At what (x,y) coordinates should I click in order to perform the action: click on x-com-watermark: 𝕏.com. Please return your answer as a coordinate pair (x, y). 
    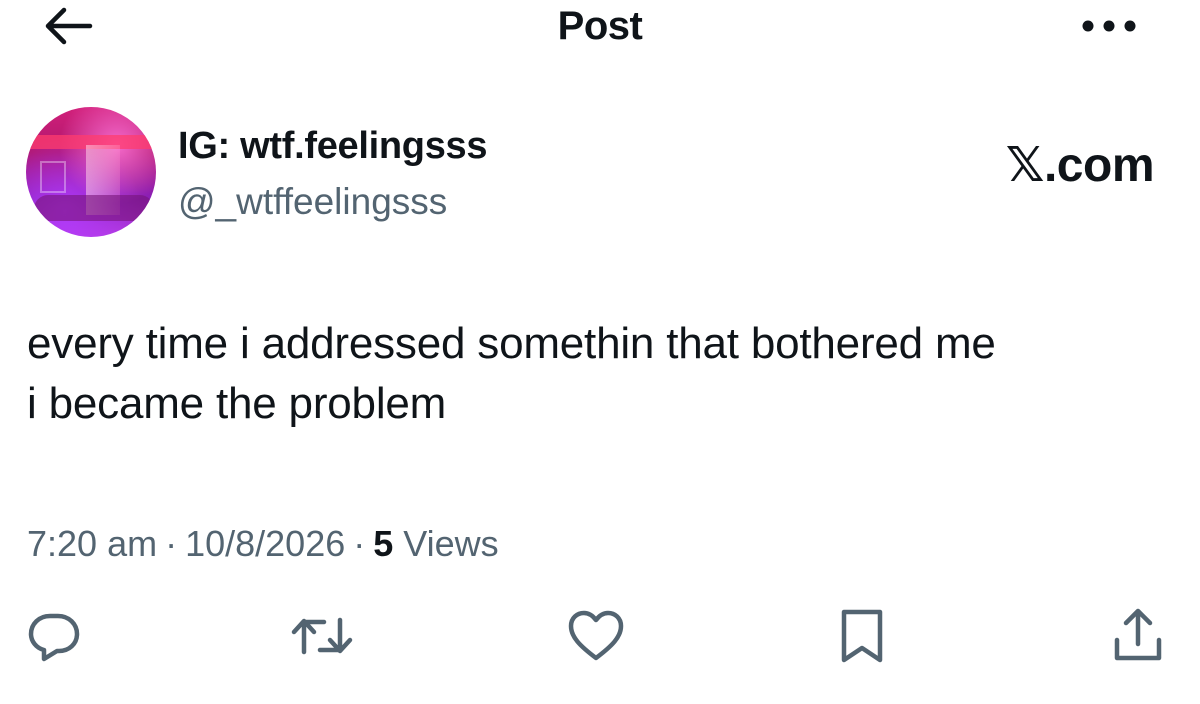
    Looking at the image, I should click on (1080, 165).